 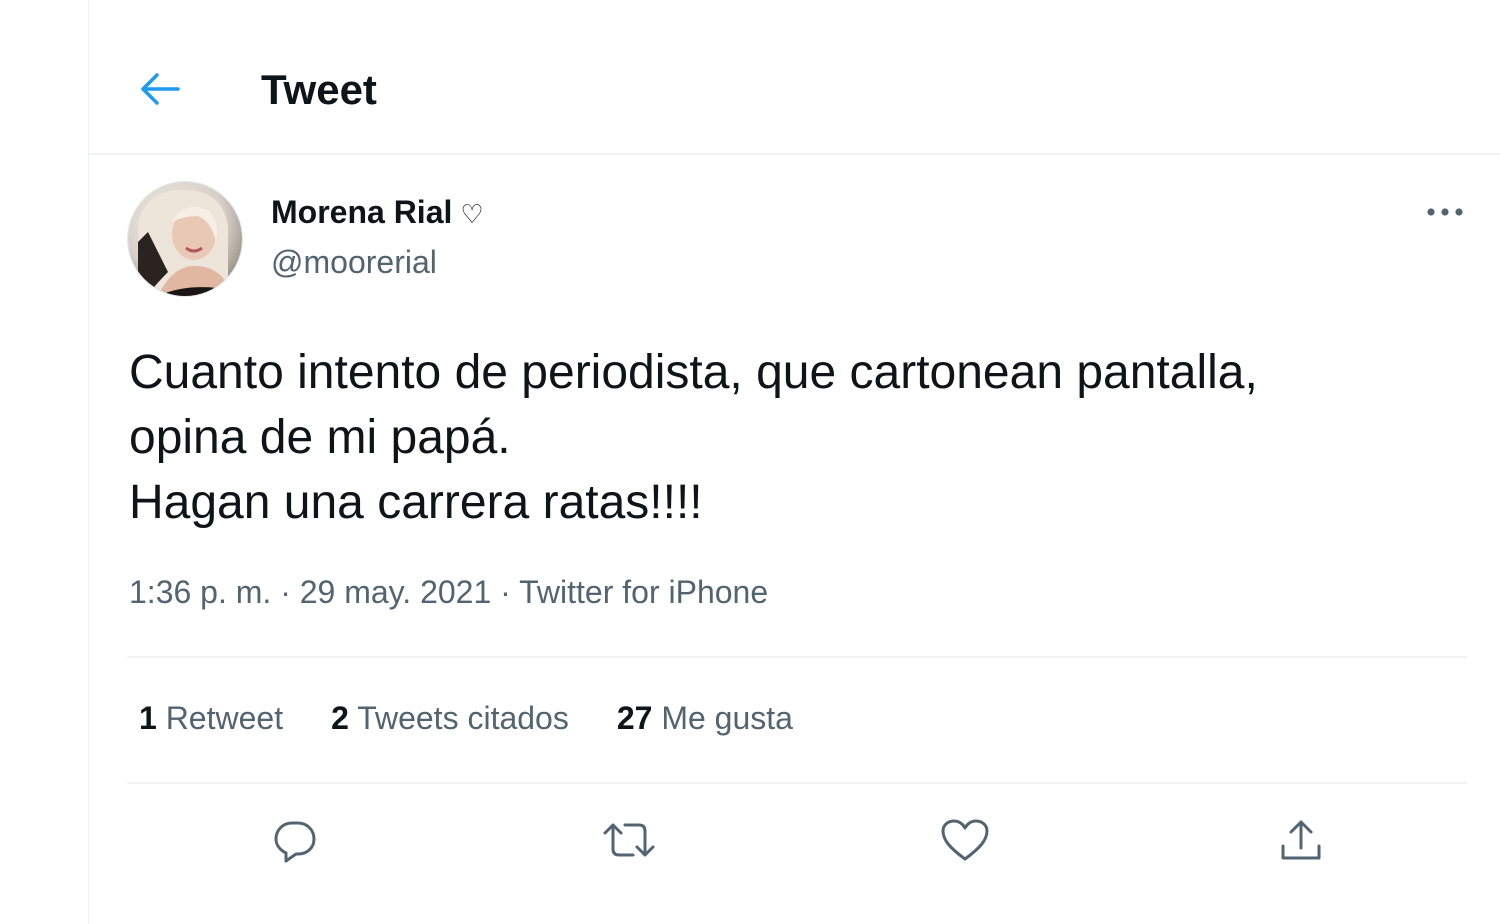 I want to click on arrow-left-icon, so click(x=160, y=91).